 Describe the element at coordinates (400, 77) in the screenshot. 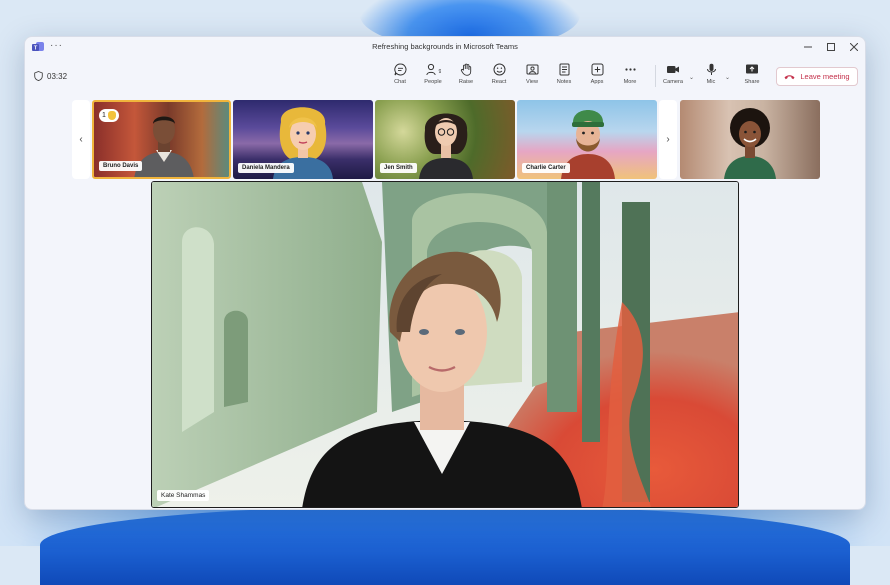

I see `chat-button: Chat` at that location.